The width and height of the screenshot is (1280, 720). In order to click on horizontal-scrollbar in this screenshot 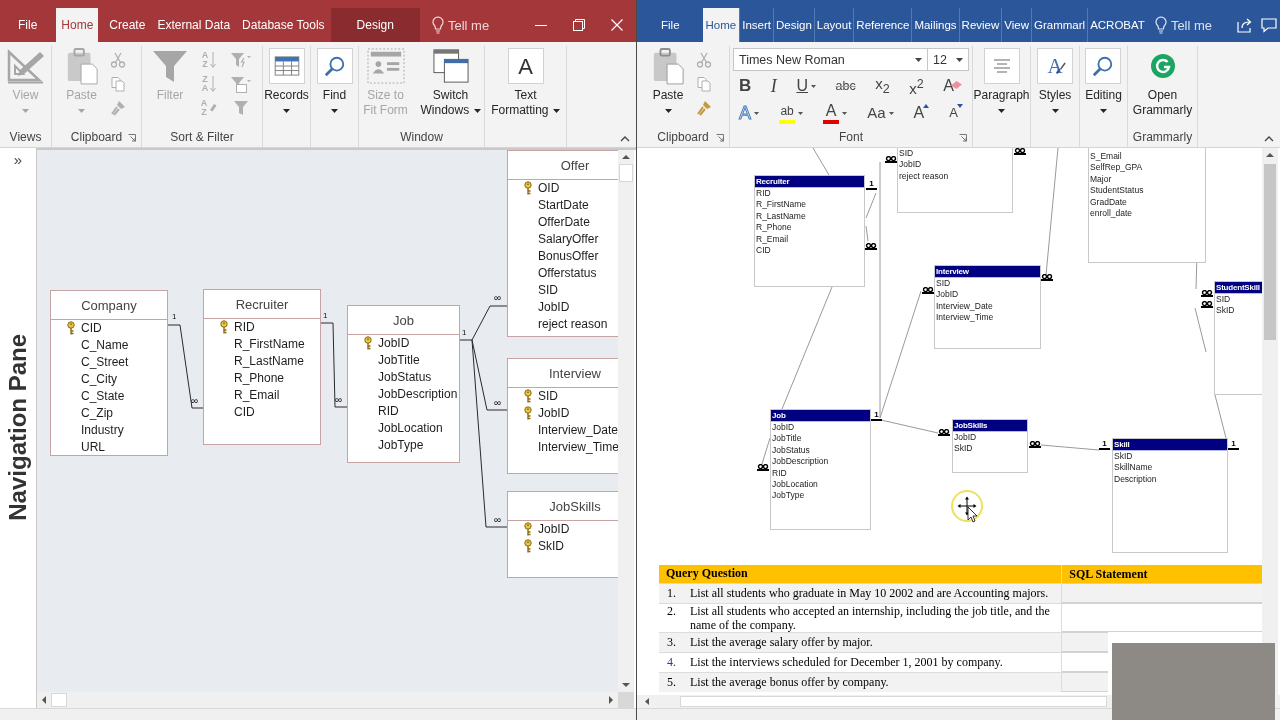, I will do `click(327, 700)`.